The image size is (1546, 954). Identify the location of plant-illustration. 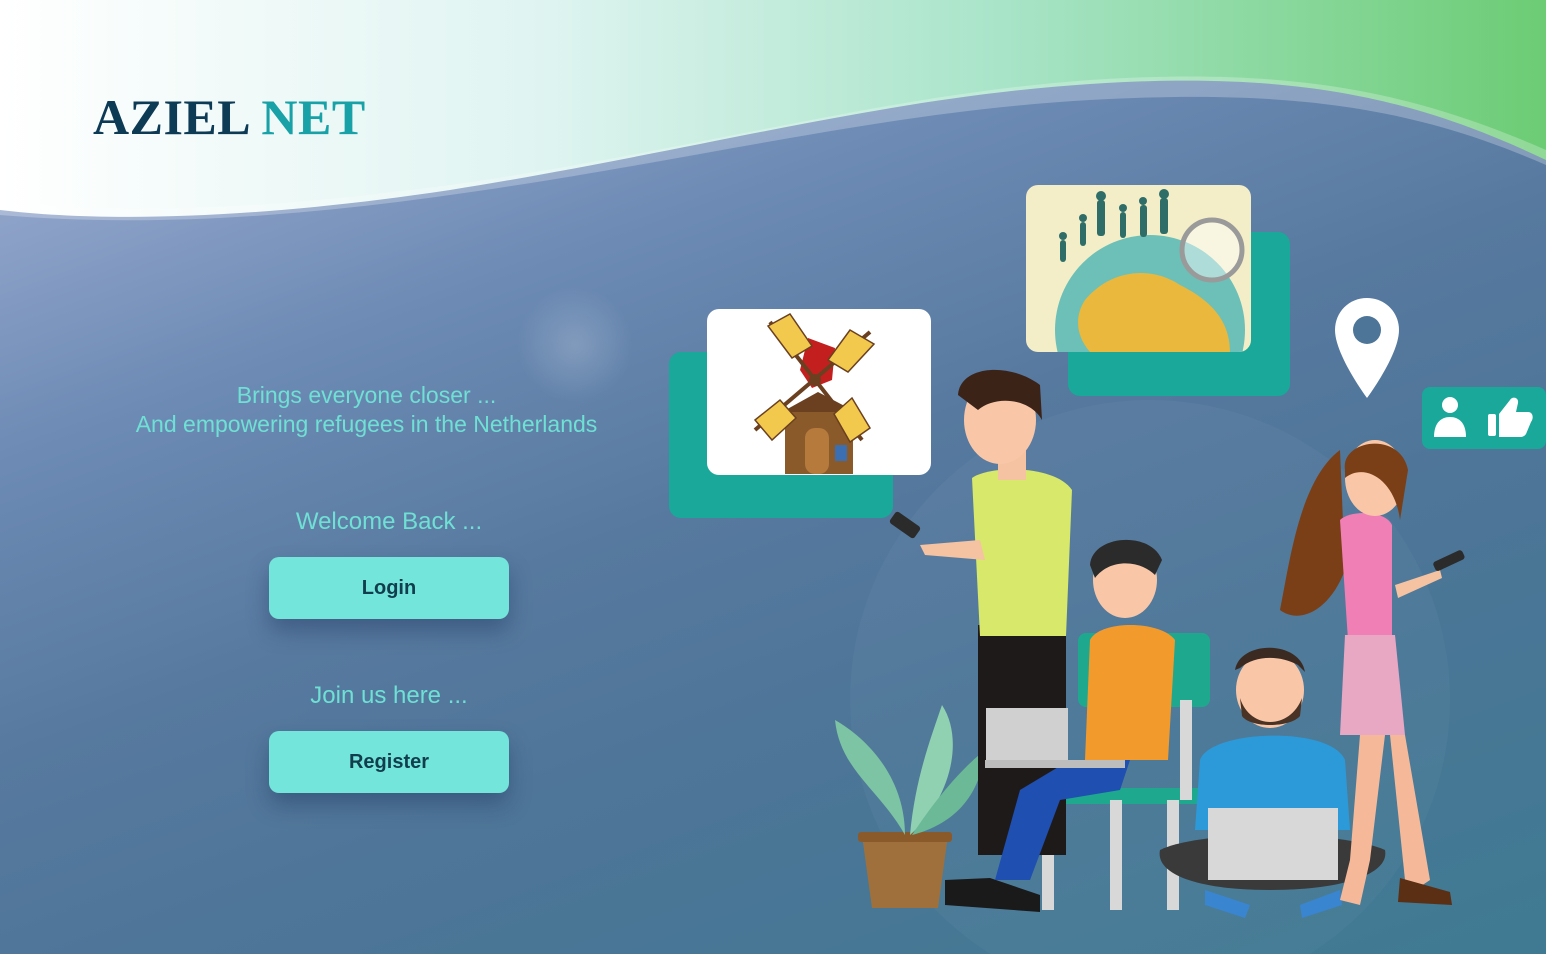
(910, 806).